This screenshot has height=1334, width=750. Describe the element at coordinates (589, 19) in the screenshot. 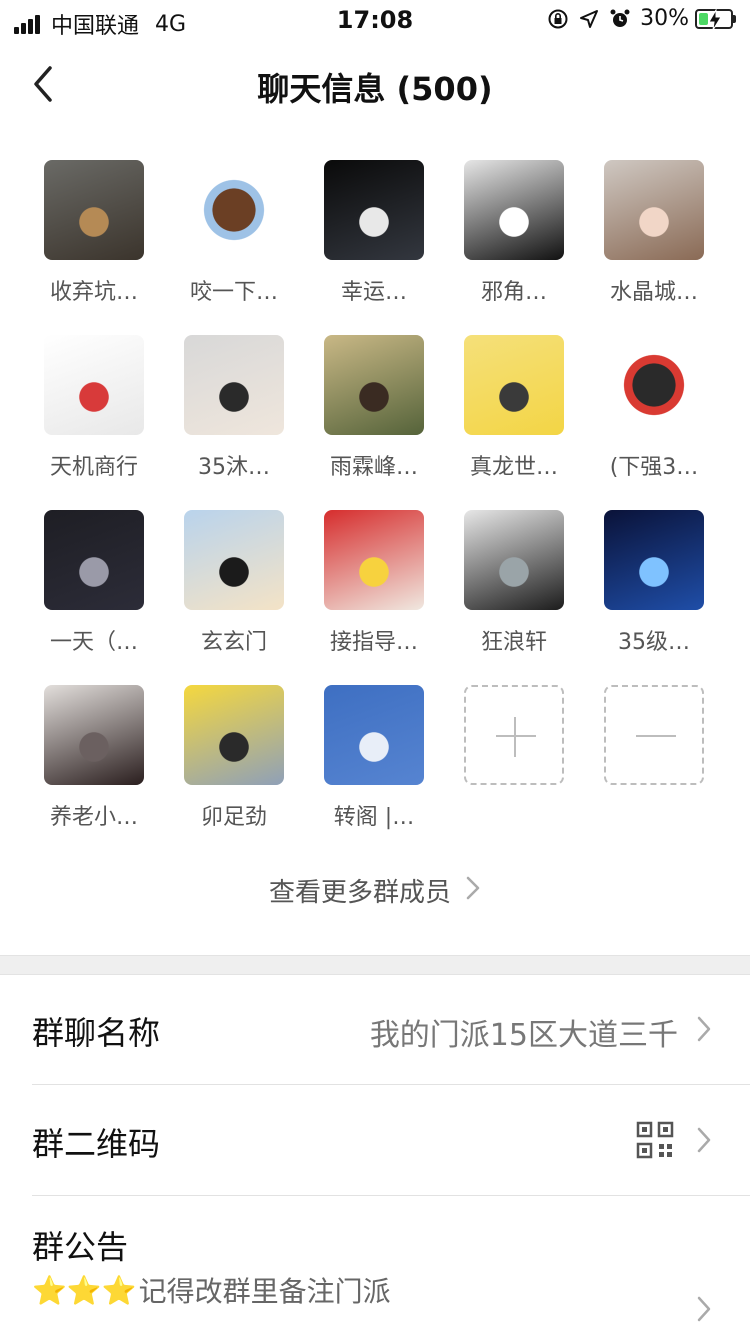

I see `location-arrow-icon` at that location.